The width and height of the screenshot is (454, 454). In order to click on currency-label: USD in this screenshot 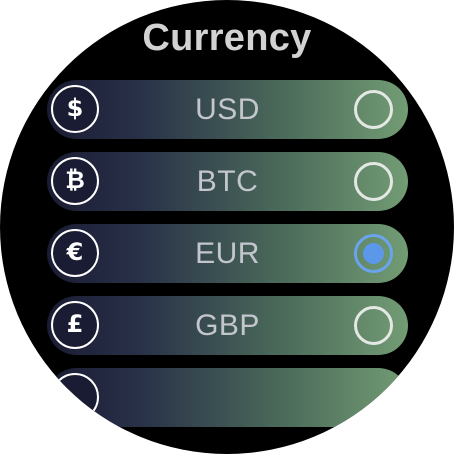, I will do `click(227, 109)`.